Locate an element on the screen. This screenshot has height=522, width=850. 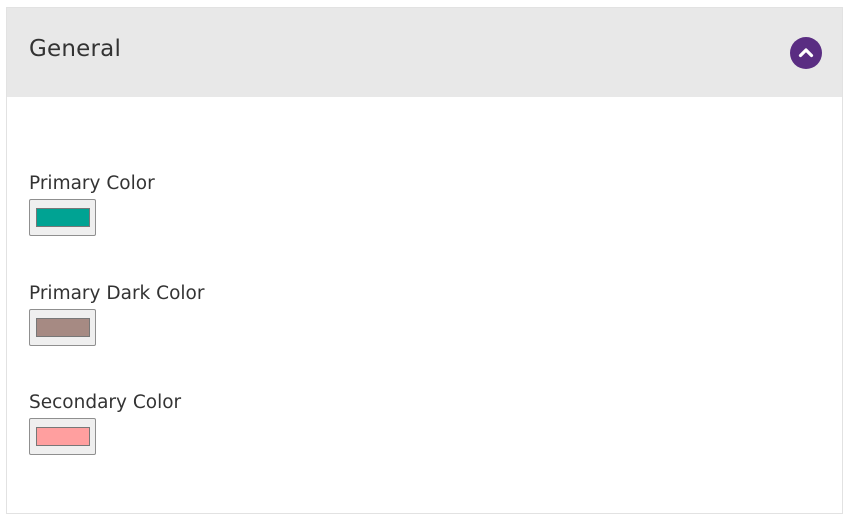
field-label: Primary Dark Color is located at coordinates (117, 293).